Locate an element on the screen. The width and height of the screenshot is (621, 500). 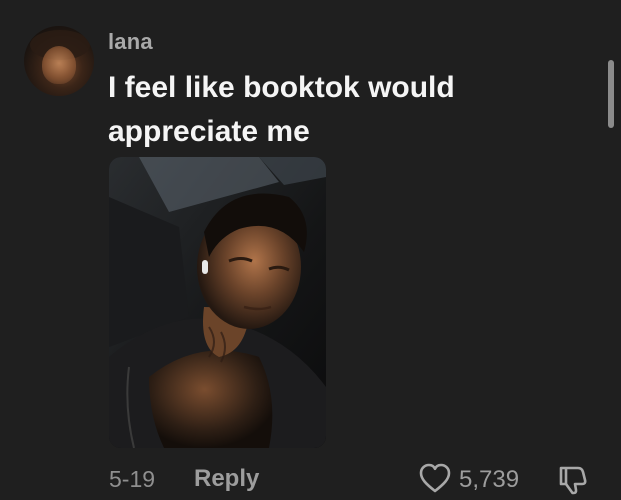
comment-date: 5-19 is located at coordinates (132, 479).